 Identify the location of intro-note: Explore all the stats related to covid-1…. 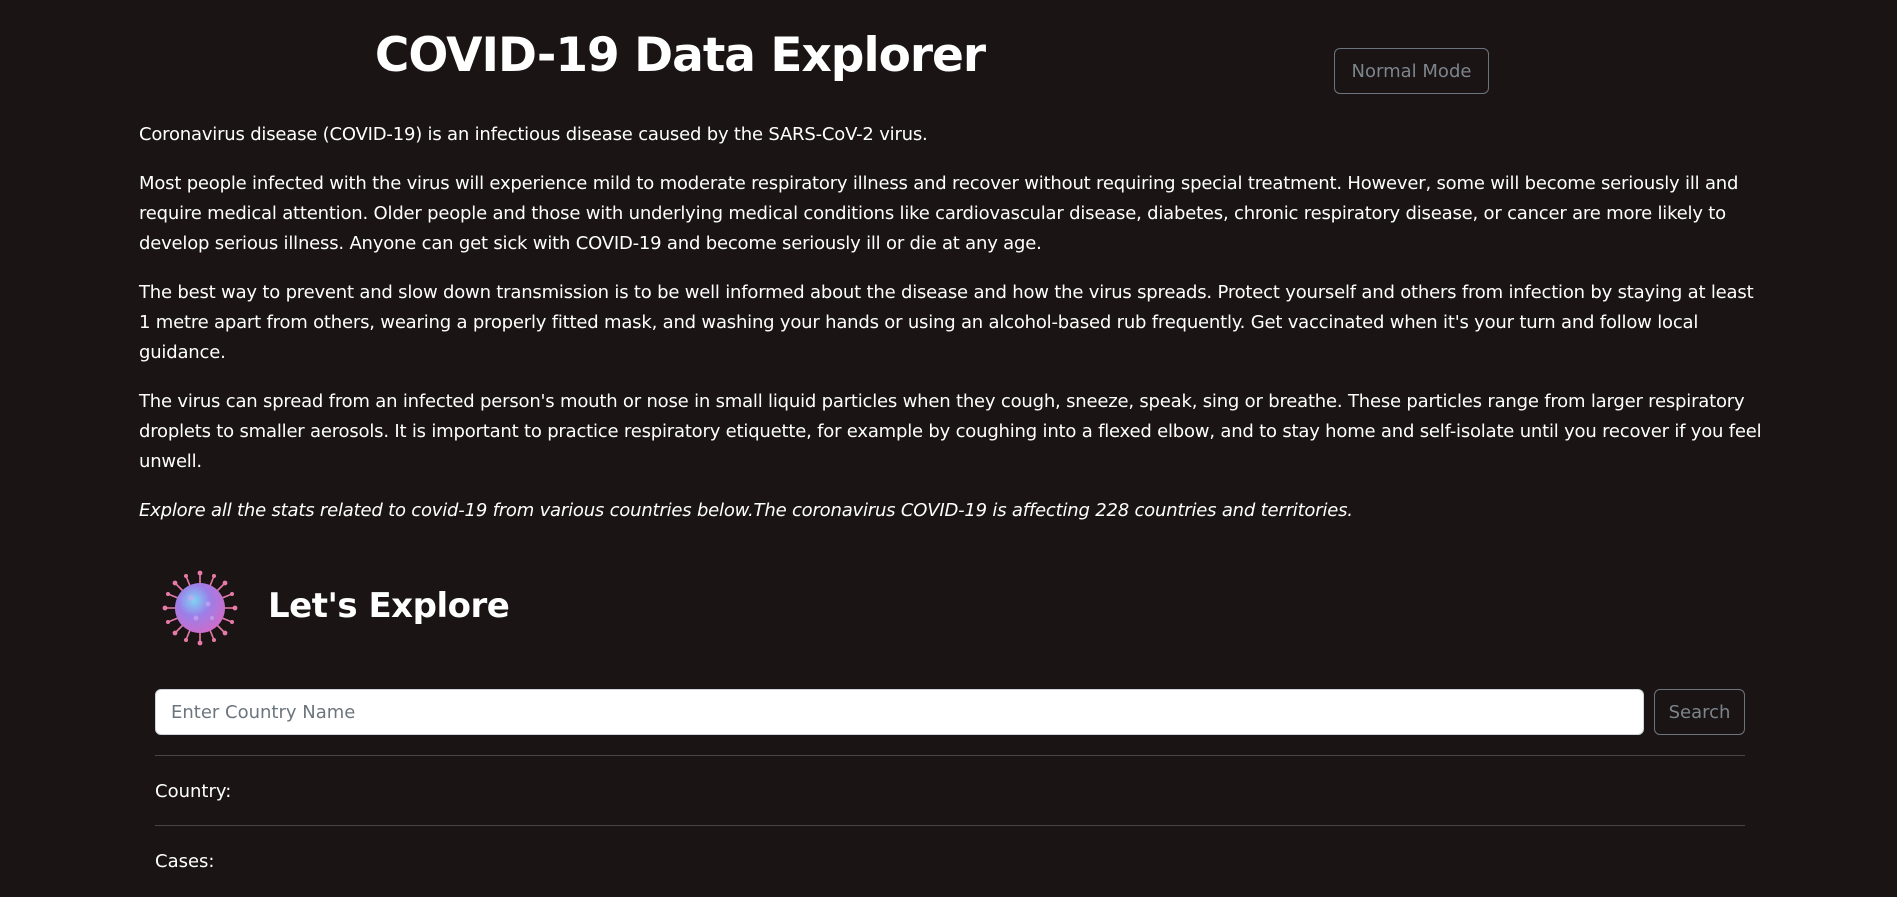
(746, 510).